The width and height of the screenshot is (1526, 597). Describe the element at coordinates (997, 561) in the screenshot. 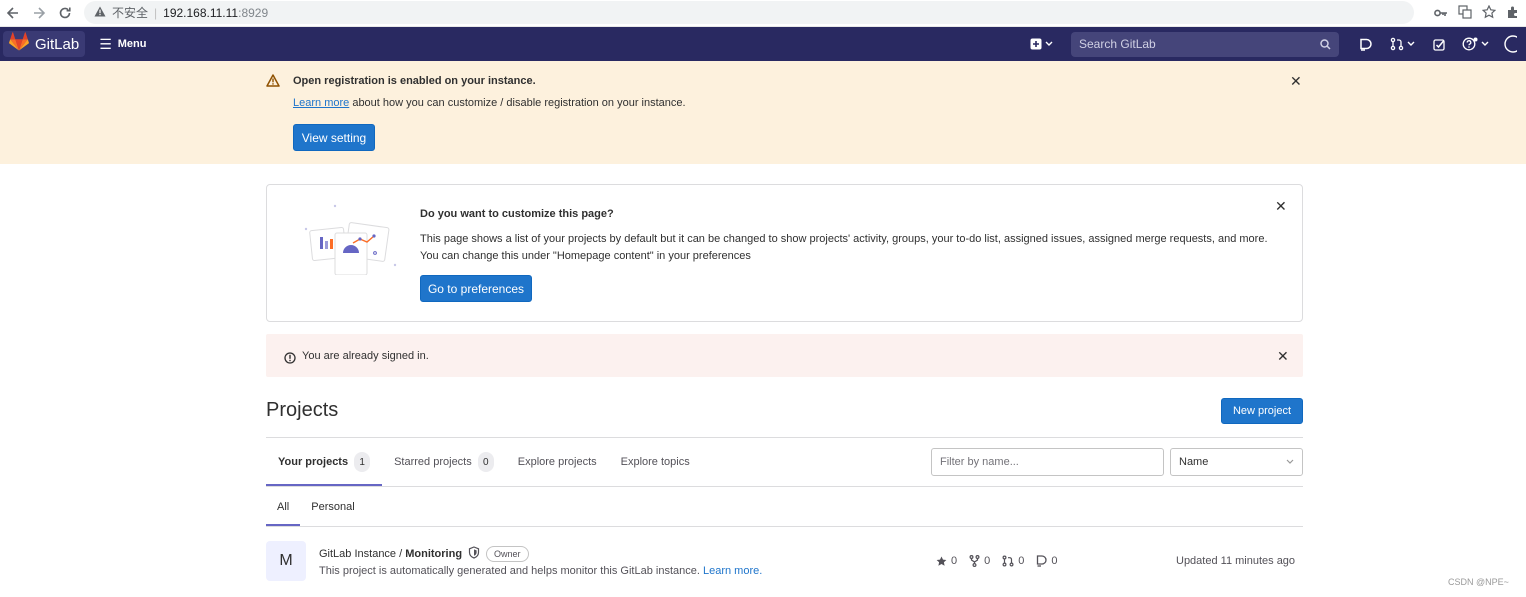

I see `project-stats: 0 0 0 0` at that location.